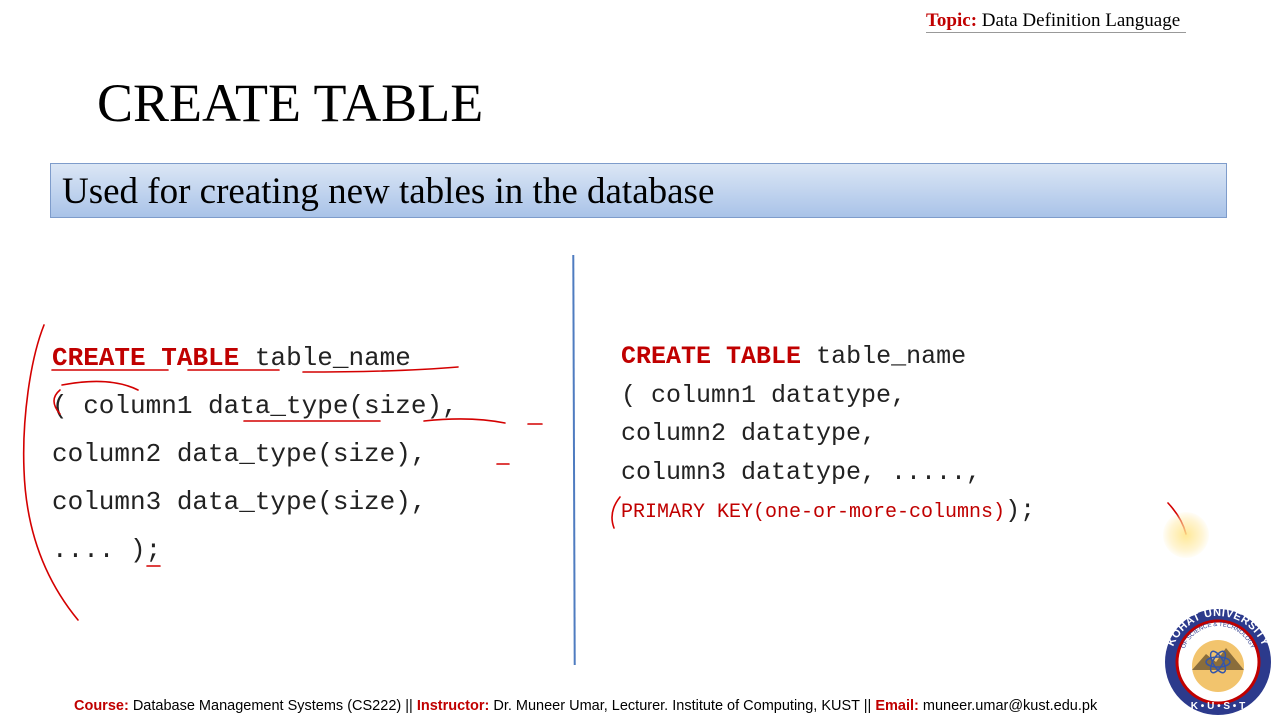 The image size is (1280, 720). Describe the element at coordinates (891, 356) in the screenshot. I see `right-table-name: table_name` at that location.